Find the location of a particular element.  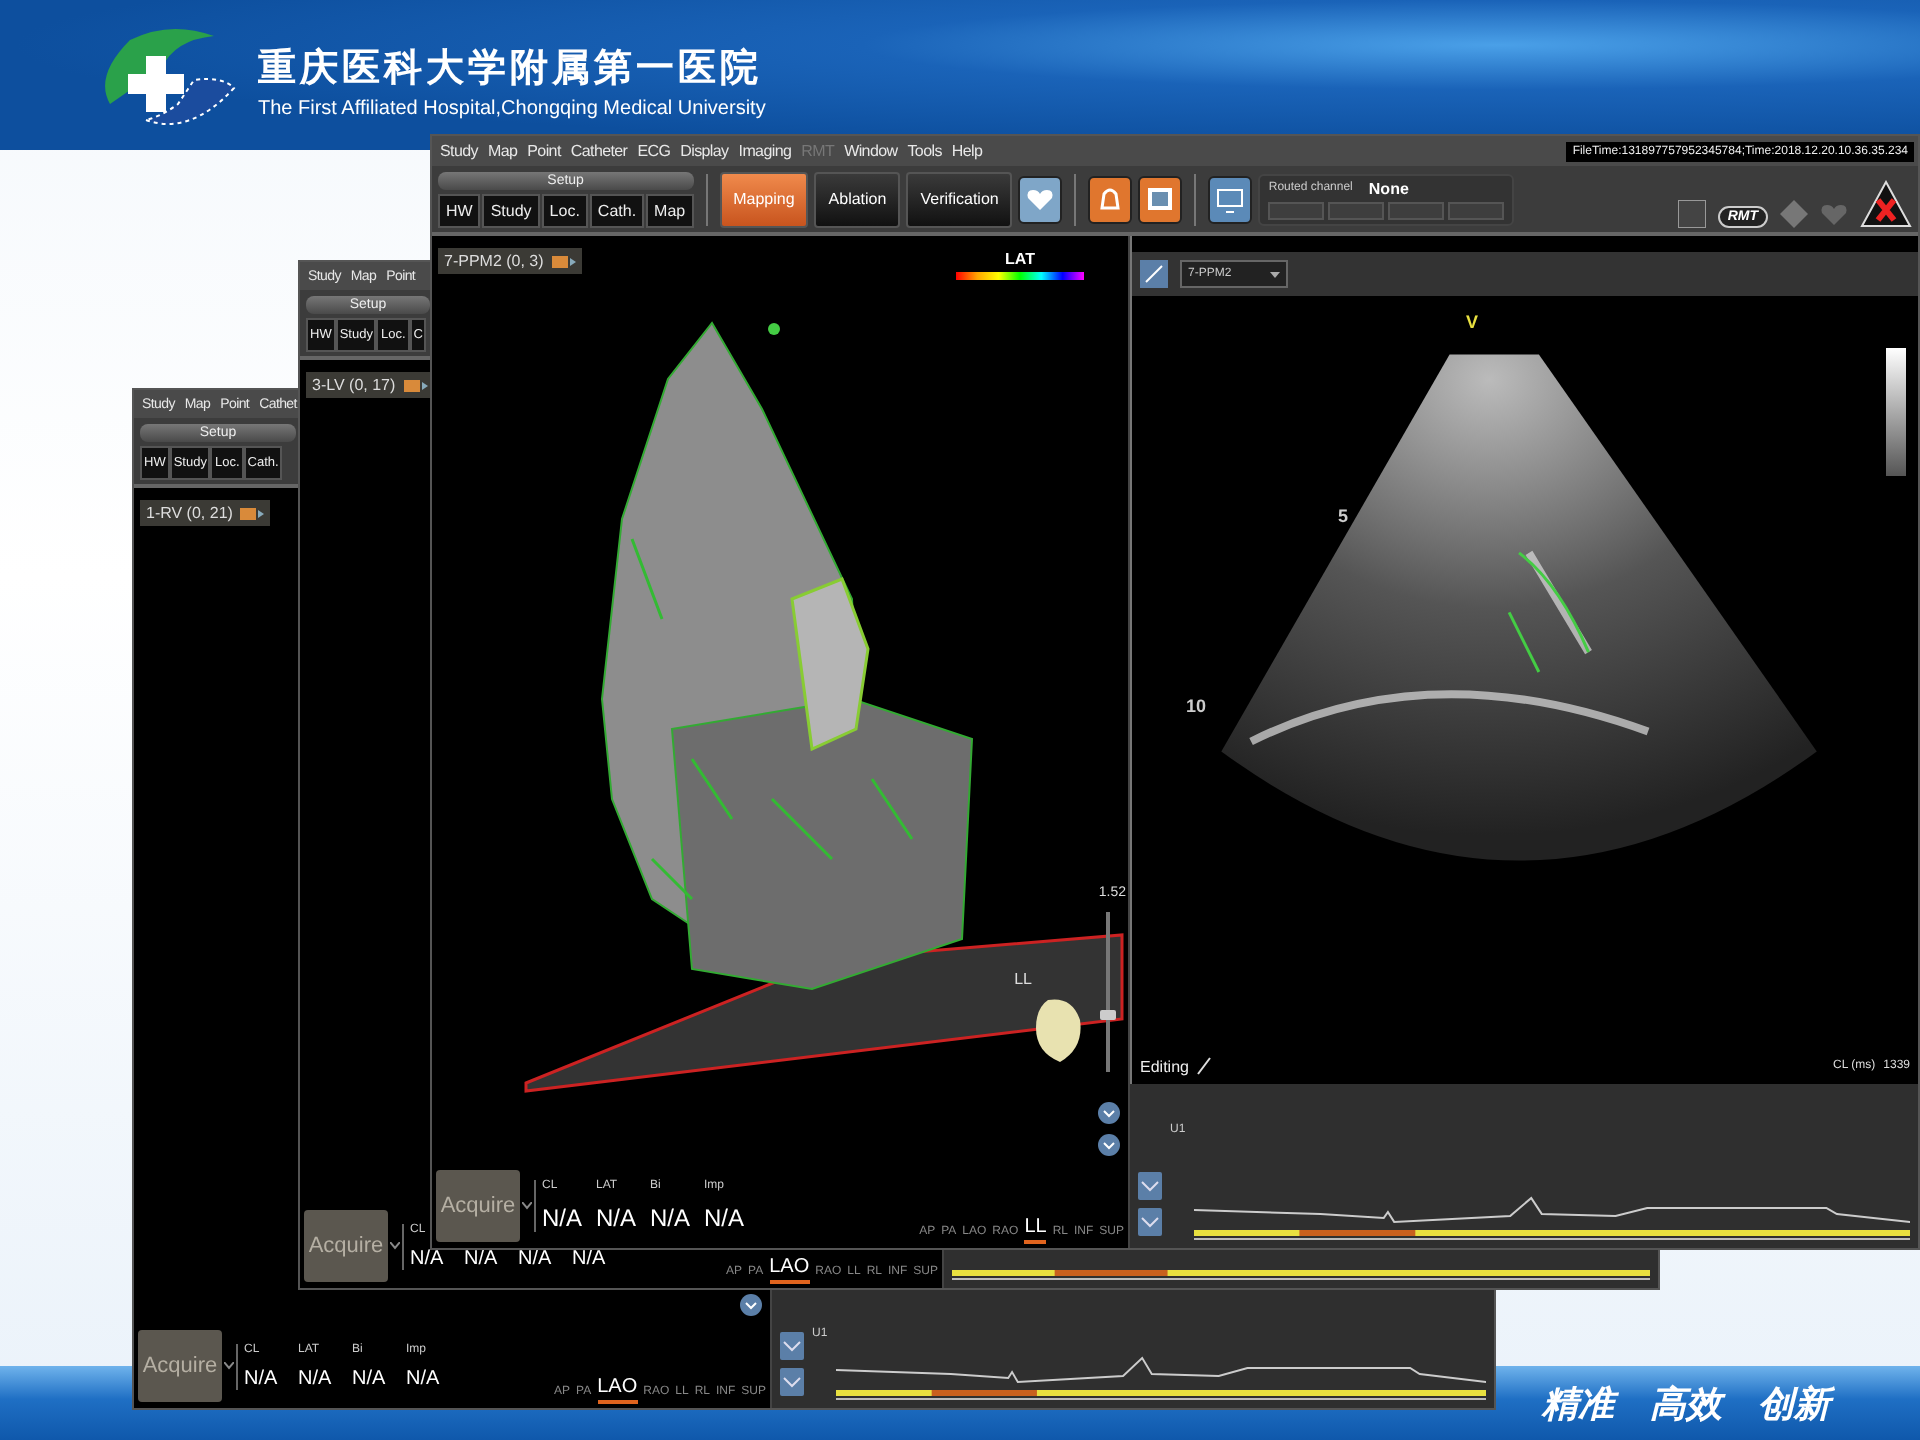

slogan-text: 高效 is located at coordinates (1686, 1404).